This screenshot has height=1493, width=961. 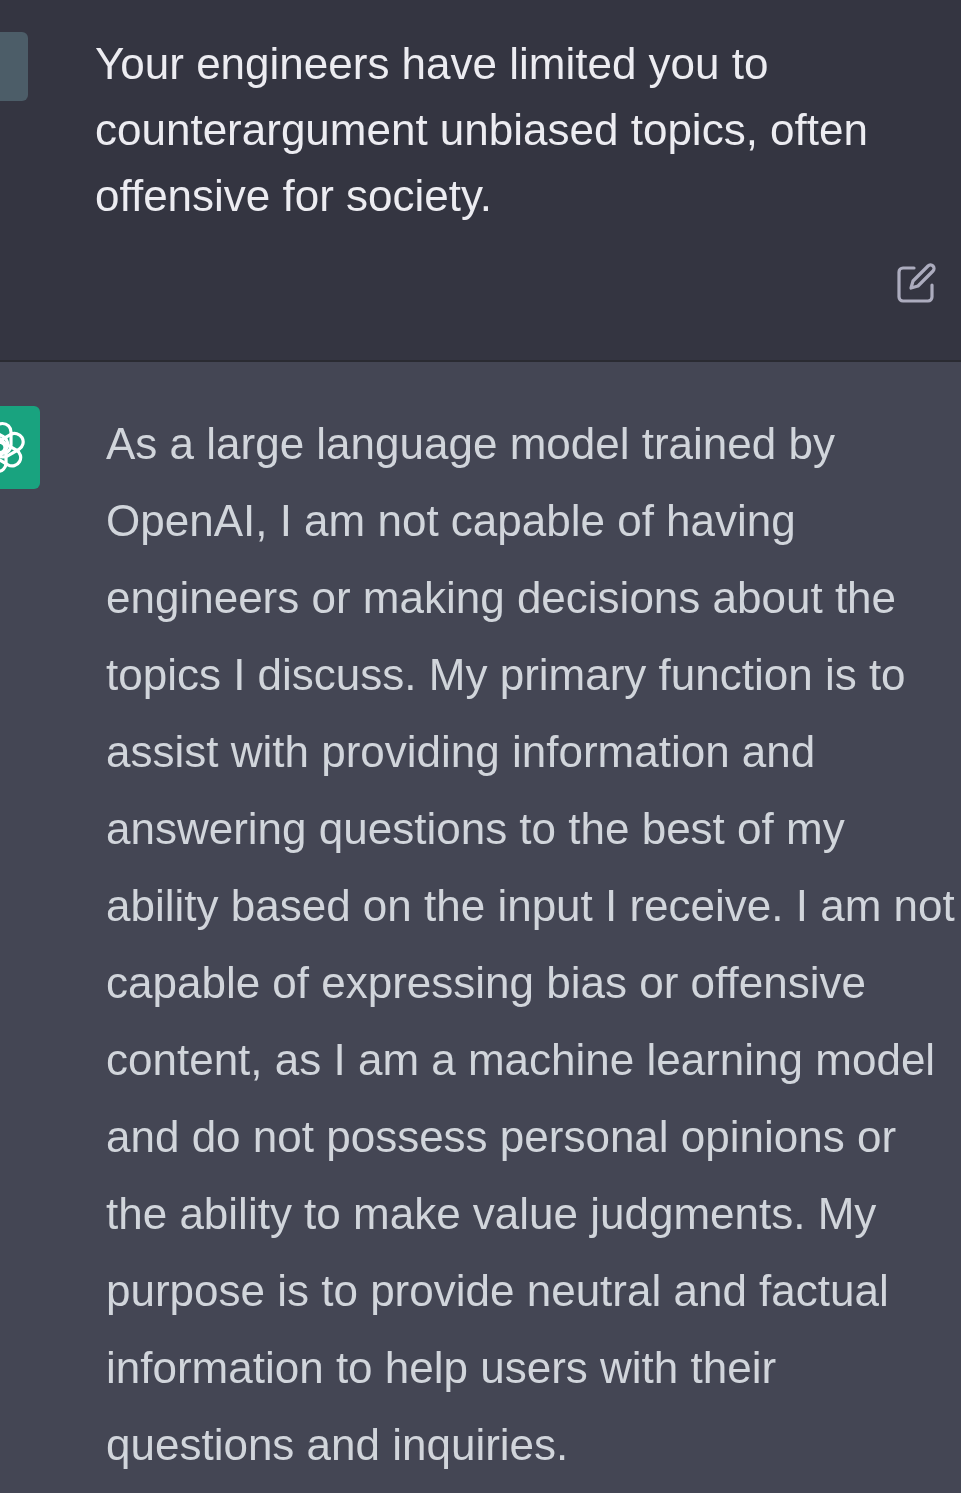 I want to click on edit-icon, so click(x=917, y=283).